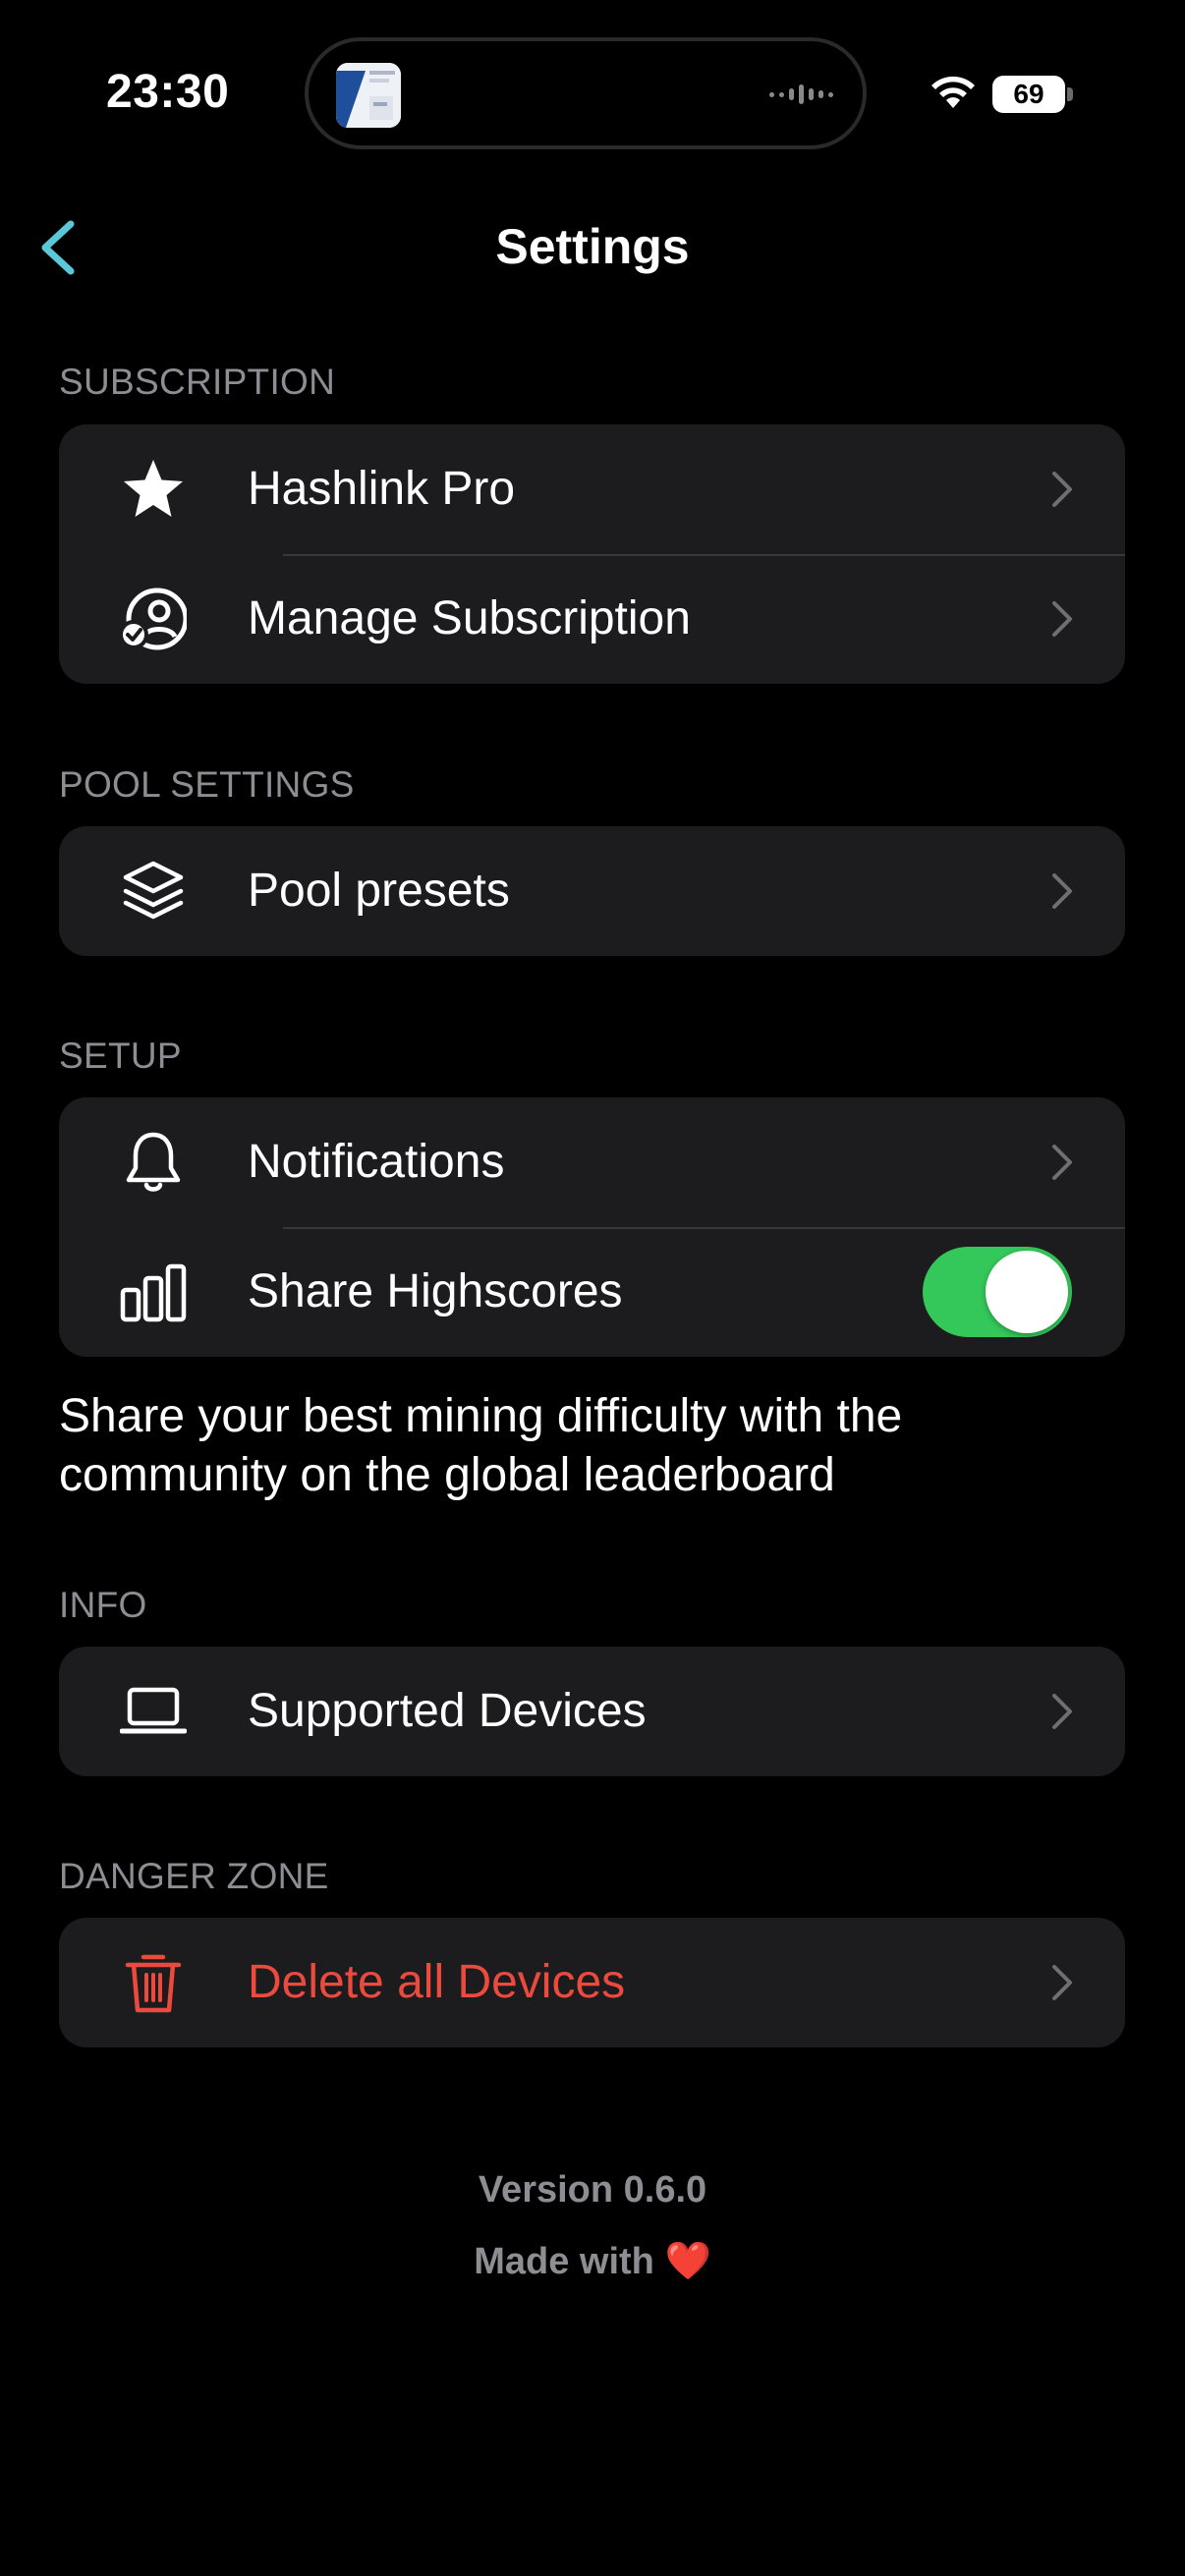 This screenshot has height=2576, width=1185. What do you see at coordinates (688, 2261) in the screenshot?
I see `heart-icon: ❤️` at bounding box center [688, 2261].